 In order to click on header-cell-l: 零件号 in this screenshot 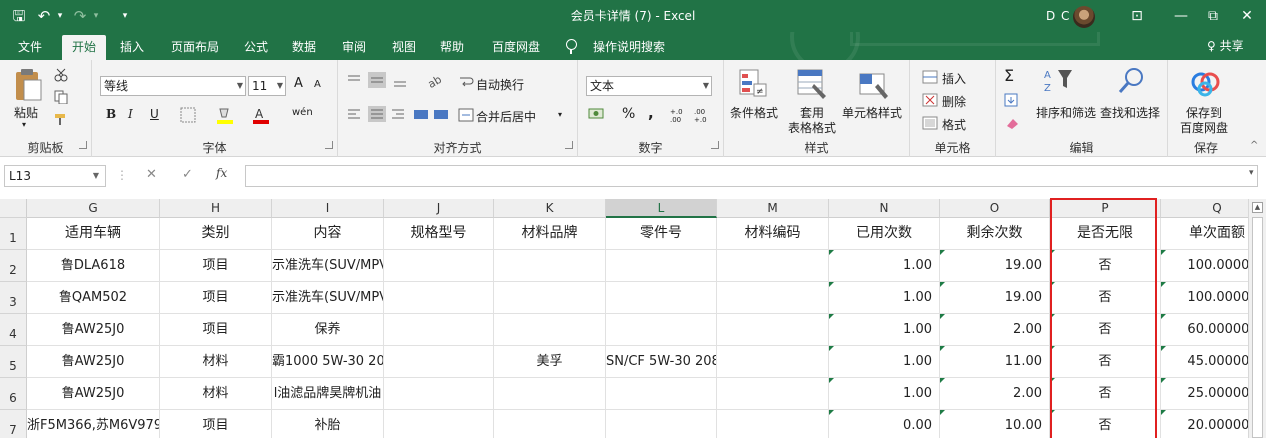, I will do `click(661, 234)`.